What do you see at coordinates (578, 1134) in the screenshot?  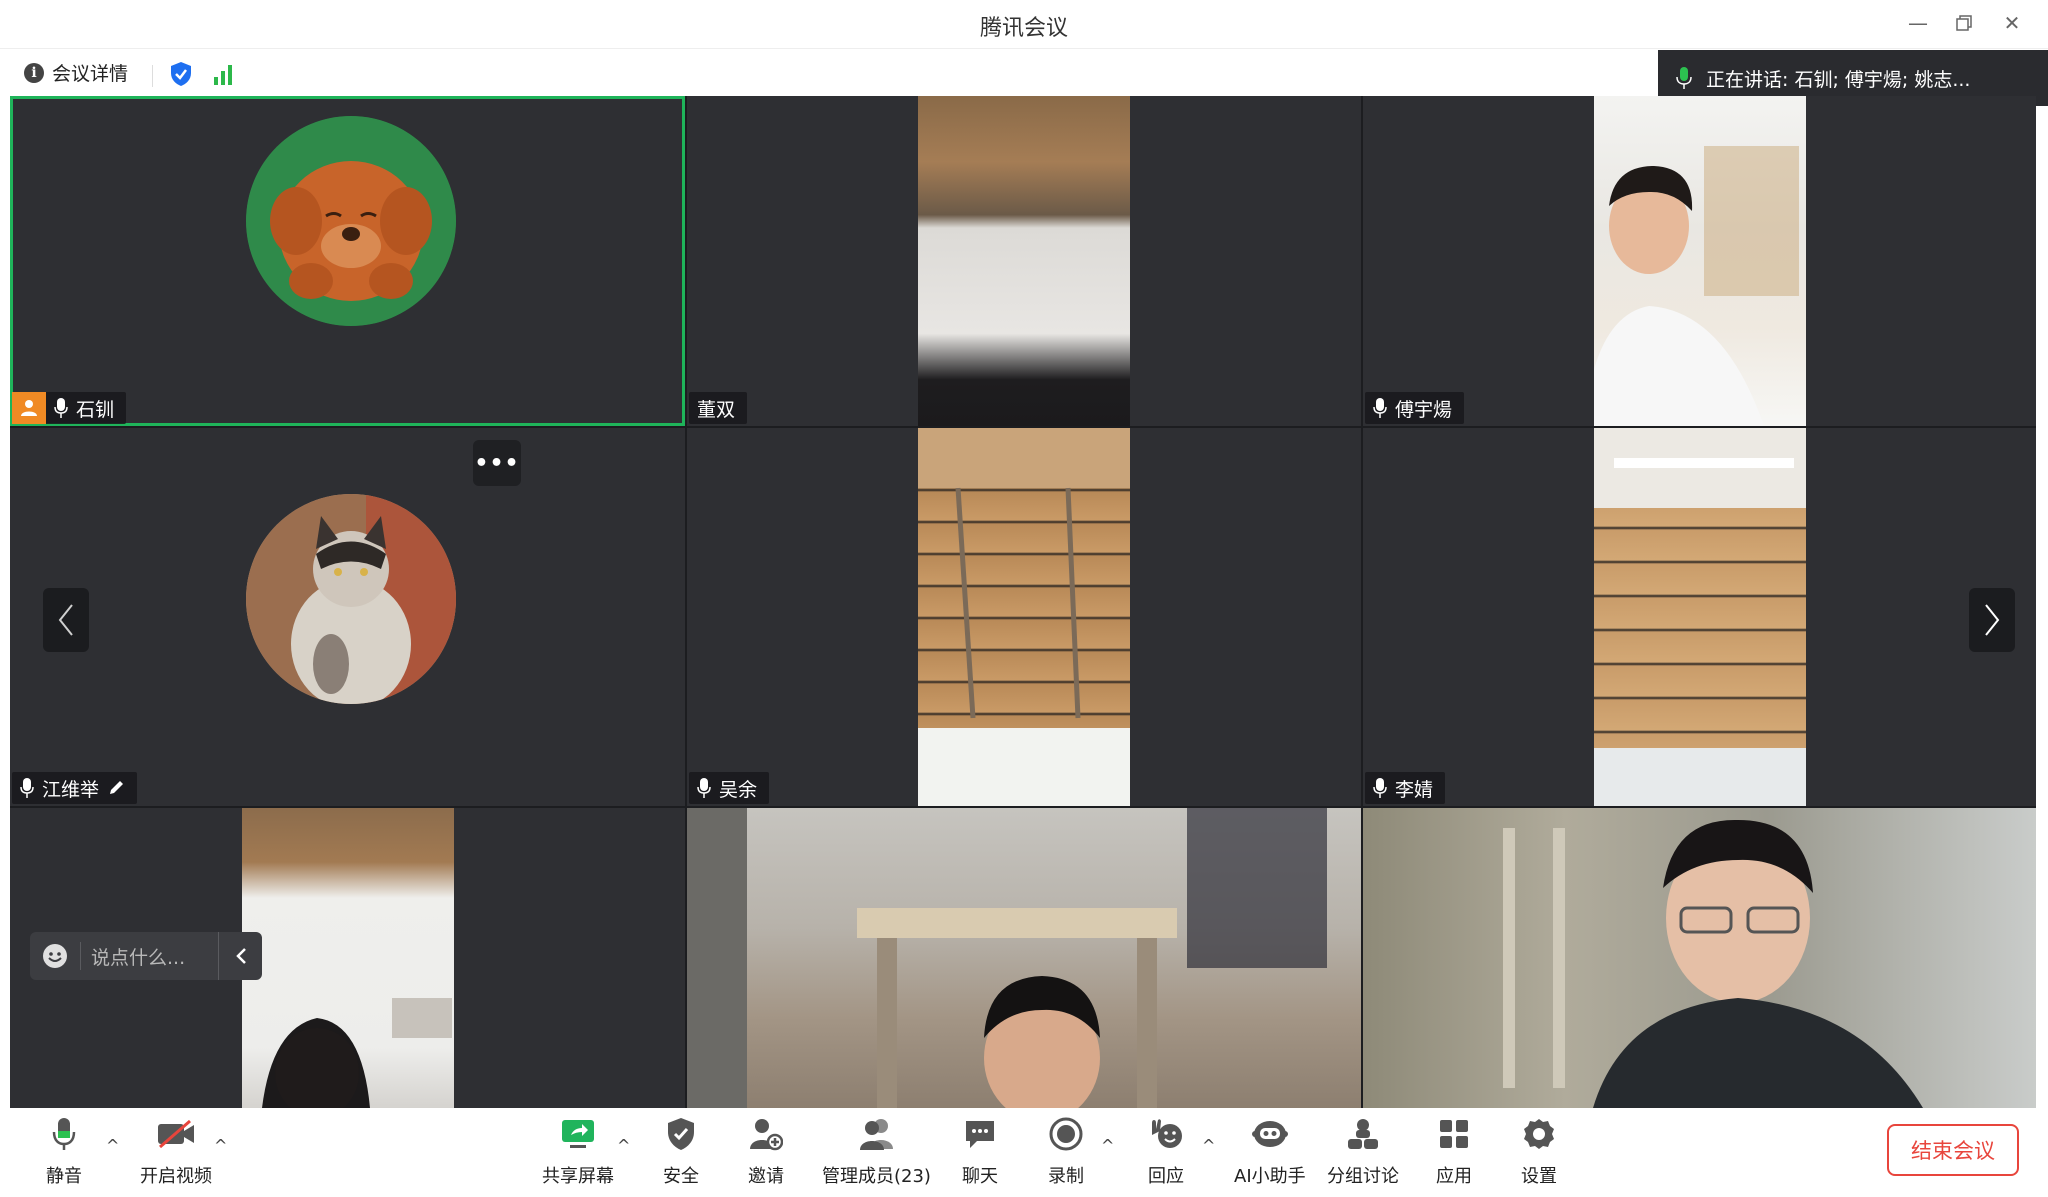 I see `share-screen-icon` at bounding box center [578, 1134].